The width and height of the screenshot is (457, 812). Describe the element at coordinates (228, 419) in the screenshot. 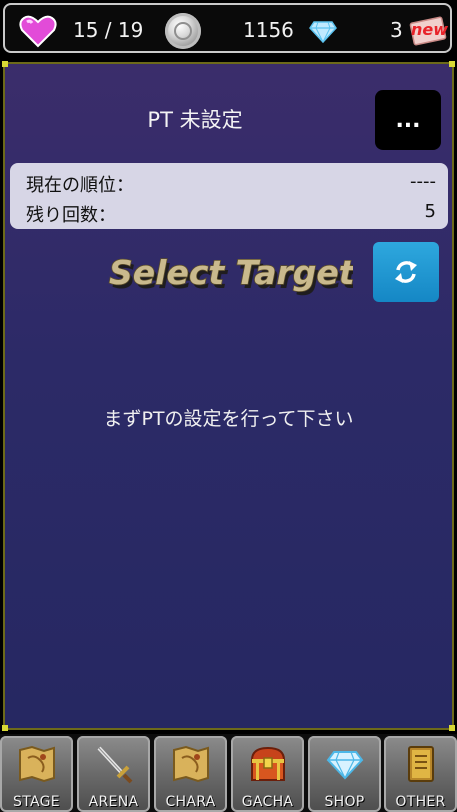

I see `setup-party-message: まずPTの設定を行って下さい` at that location.